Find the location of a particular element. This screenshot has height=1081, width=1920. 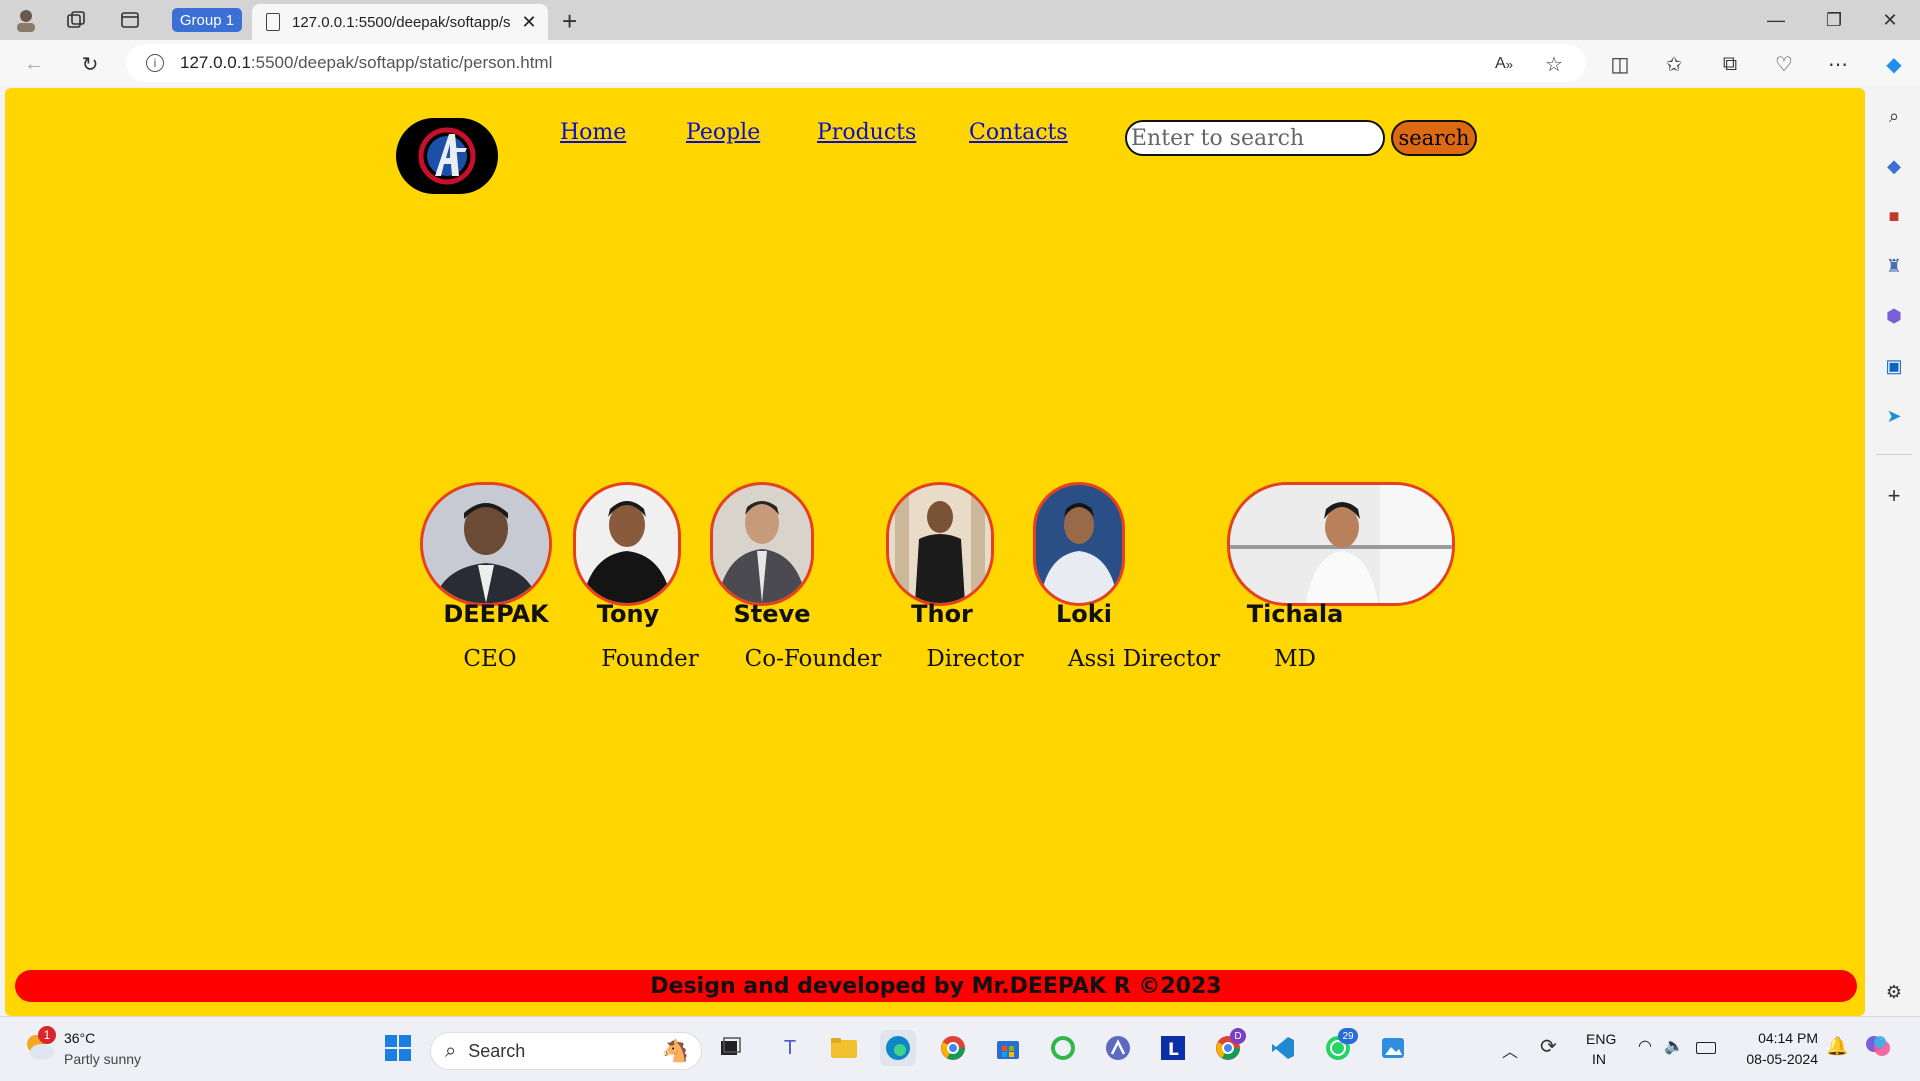

read-aloud-icon: A» is located at coordinates (1504, 64).